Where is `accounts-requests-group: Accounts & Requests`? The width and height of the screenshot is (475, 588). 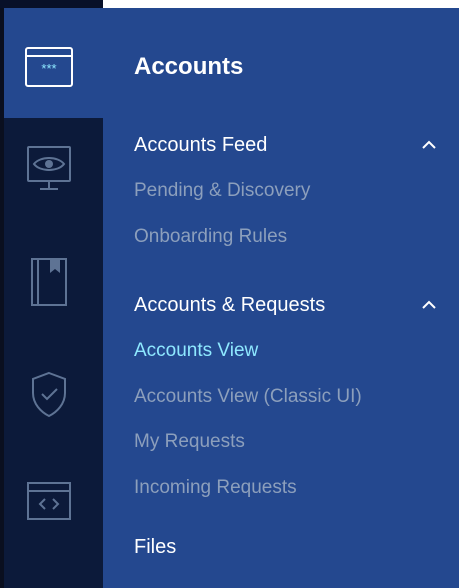 accounts-requests-group: Accounts & Requests is located at coordinates (229, 305).